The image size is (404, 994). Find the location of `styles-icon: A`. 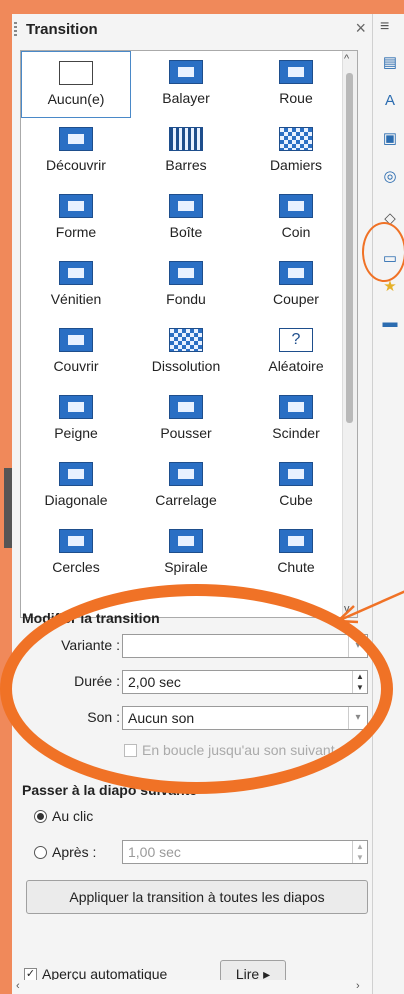

styles-icon: A is located at coordinates (390, 101).